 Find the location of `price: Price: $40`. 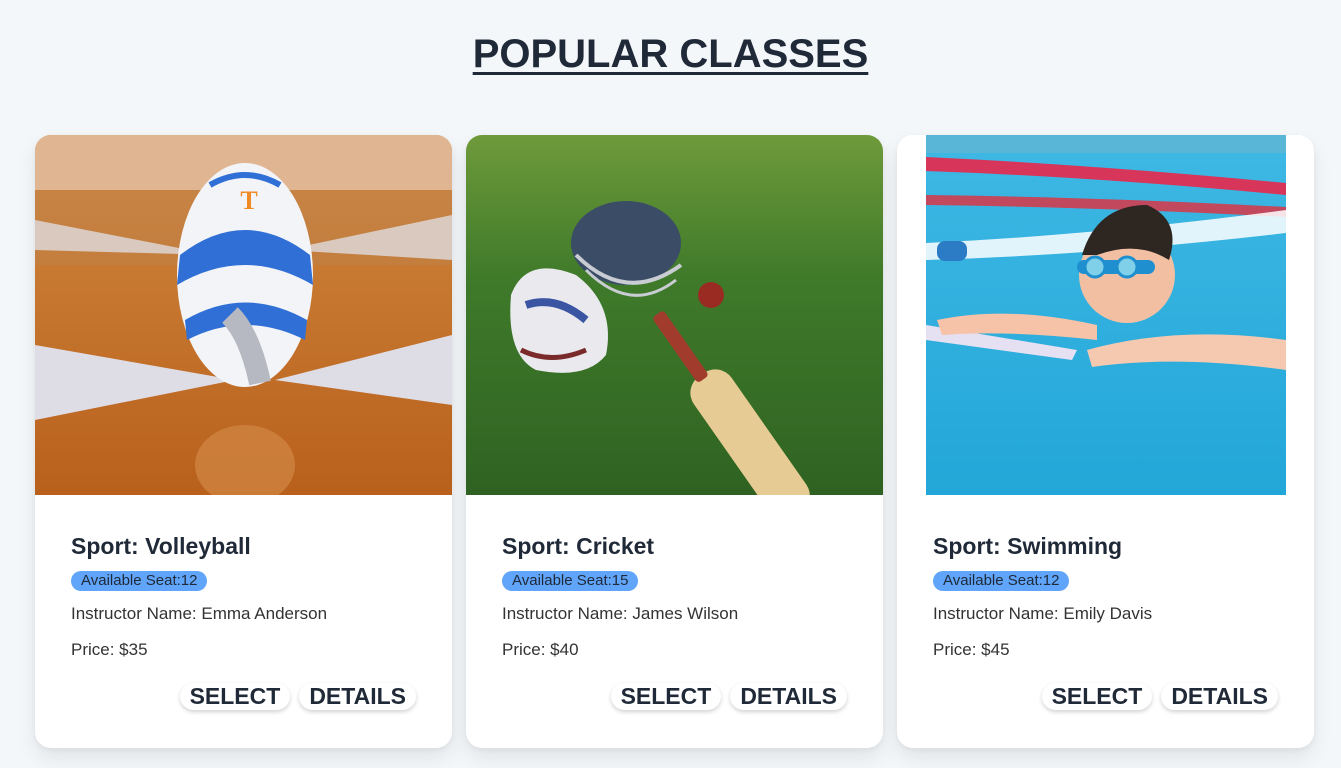

price: Price: $40 is located at coordinates (540, 649).